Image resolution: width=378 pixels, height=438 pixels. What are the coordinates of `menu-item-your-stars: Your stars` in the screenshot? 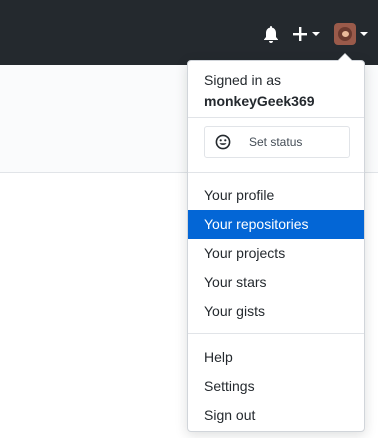 It's located at (276, 282).